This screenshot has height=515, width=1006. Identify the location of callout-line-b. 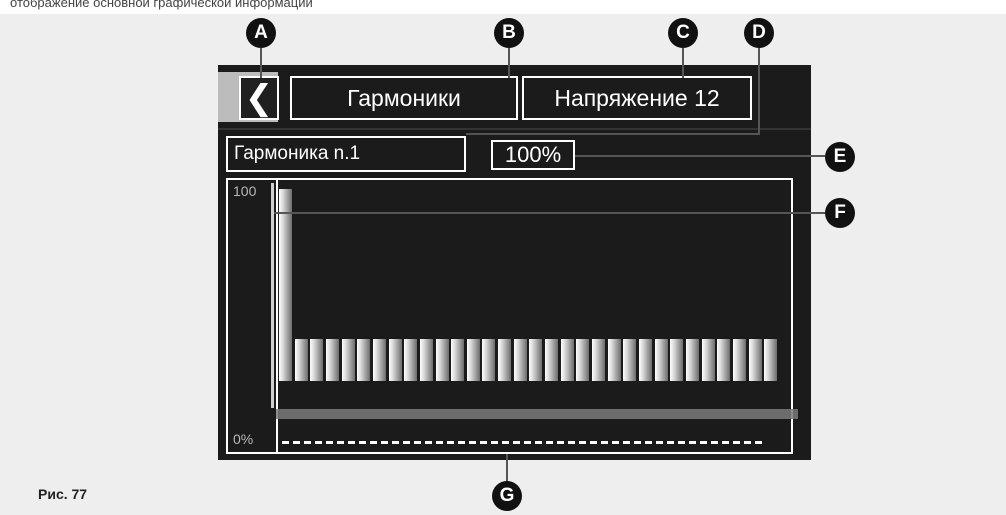
(509, 63).